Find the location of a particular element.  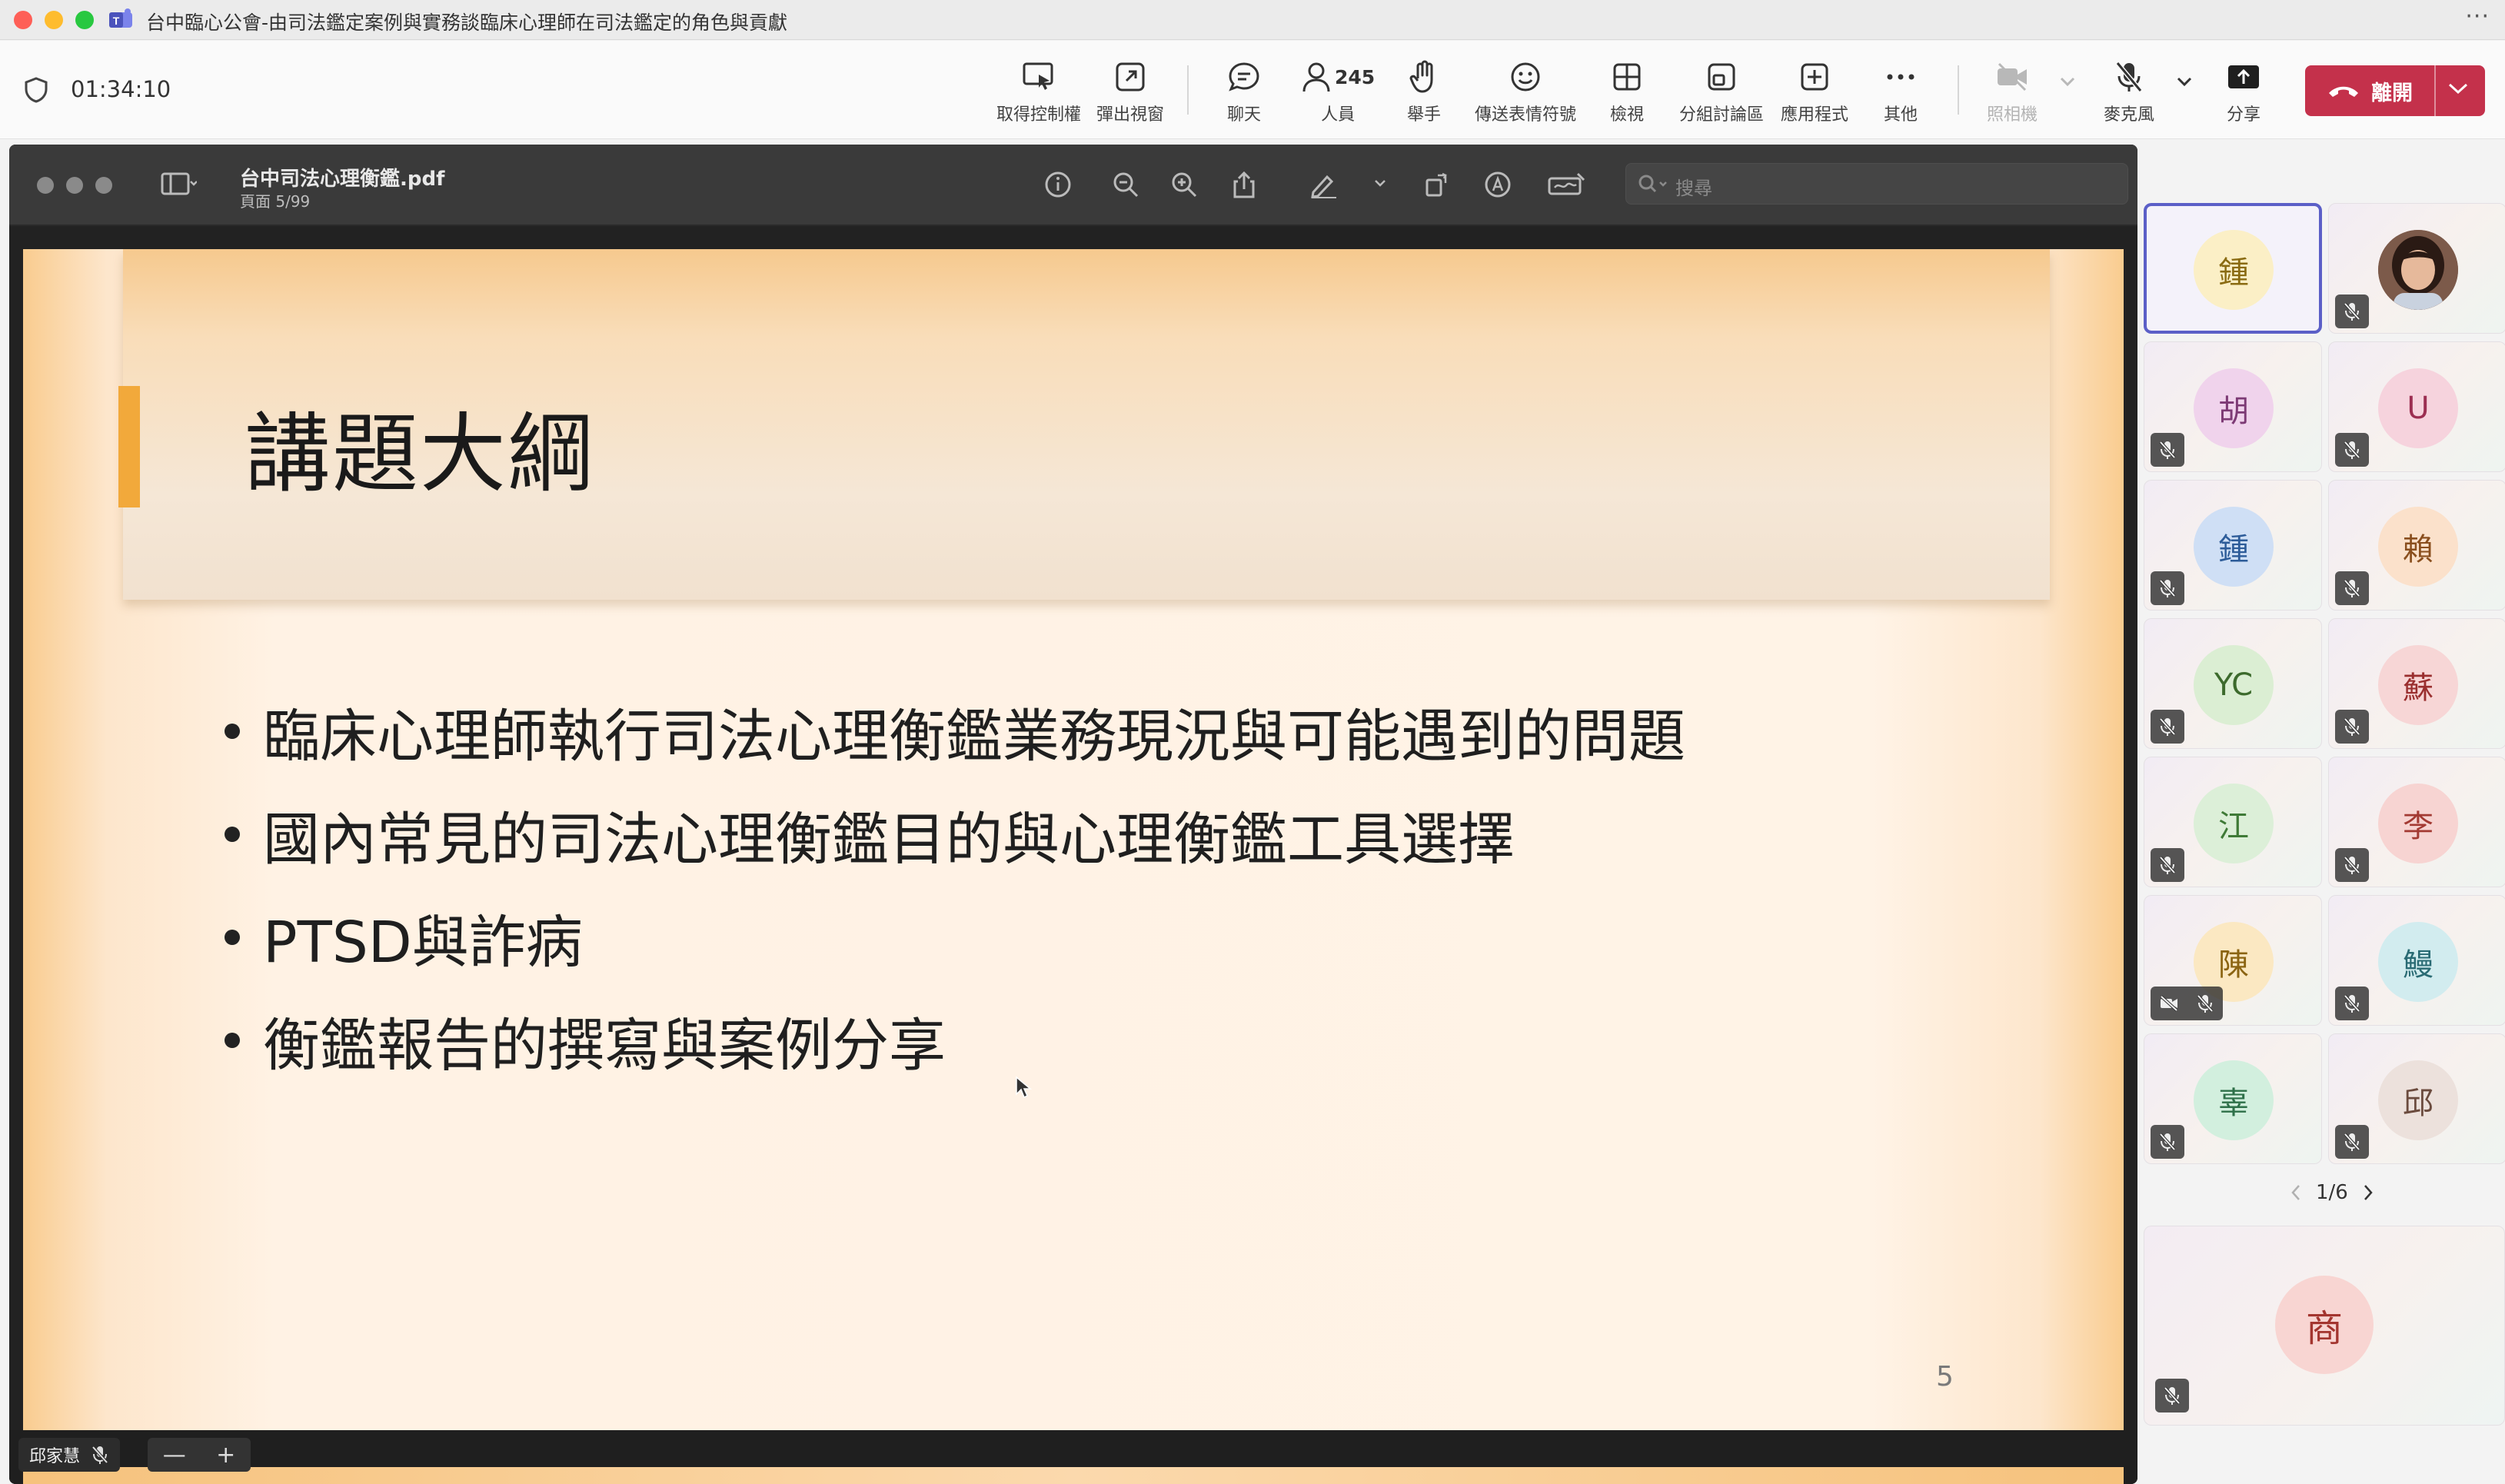

shield-icon is located at coordinates (36, 90).